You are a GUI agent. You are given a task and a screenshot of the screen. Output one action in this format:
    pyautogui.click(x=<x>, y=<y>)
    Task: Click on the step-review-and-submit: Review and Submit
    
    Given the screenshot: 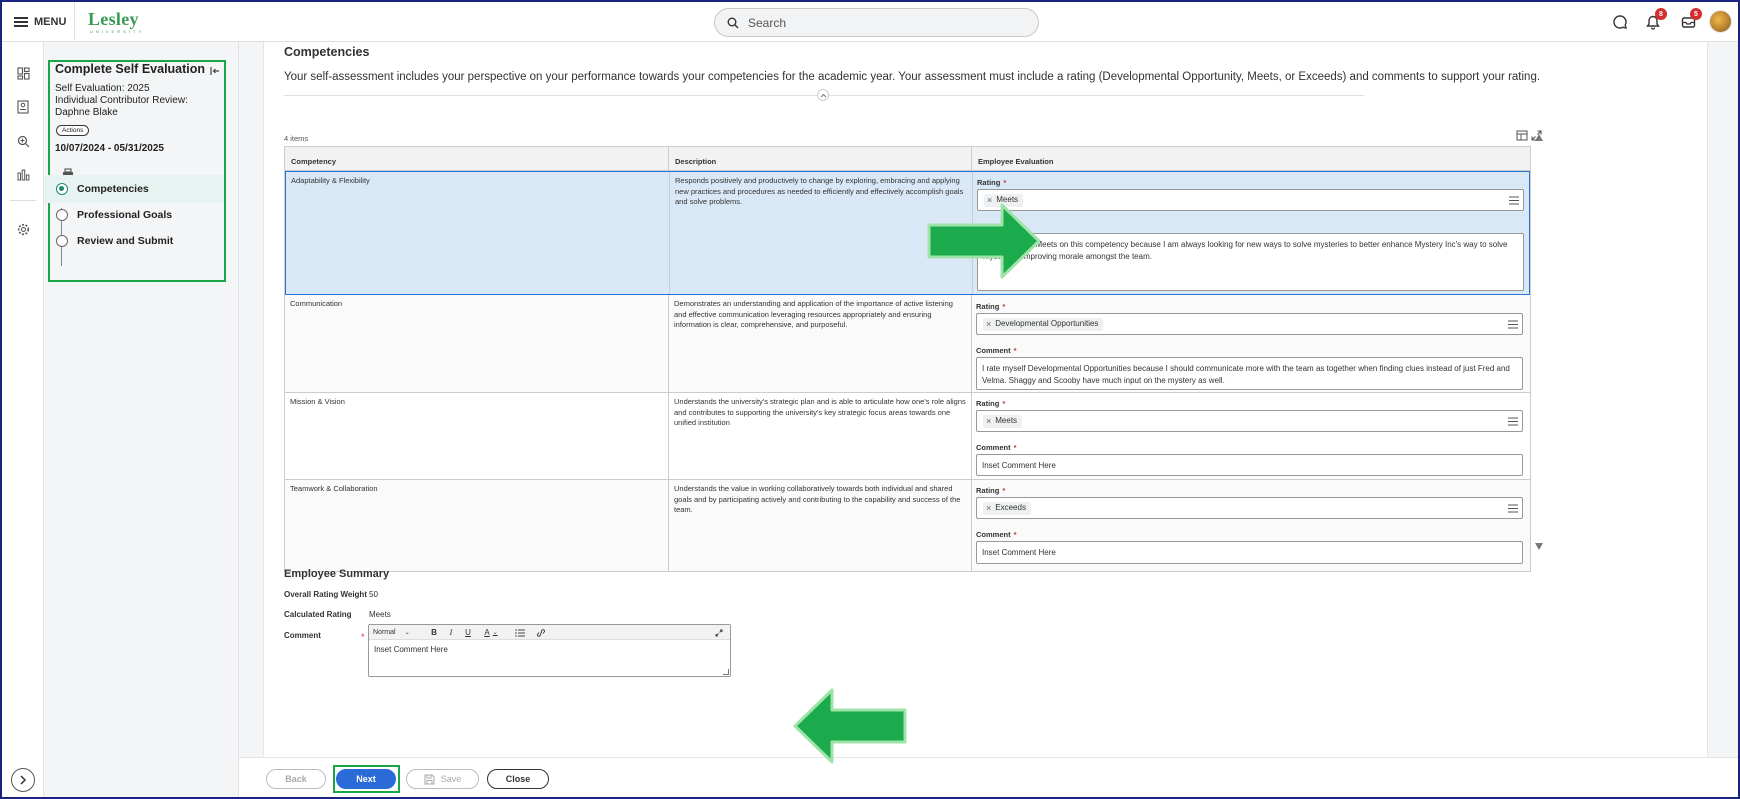 What is the action you would take?
    pyautogui.click(x=134, y=241)
    